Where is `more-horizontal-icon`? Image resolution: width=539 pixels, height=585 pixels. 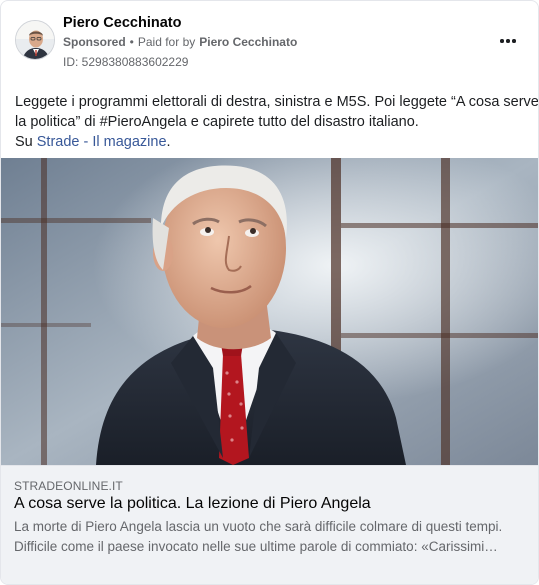
more-horizontal-icon is located at coordinates (502, 41).